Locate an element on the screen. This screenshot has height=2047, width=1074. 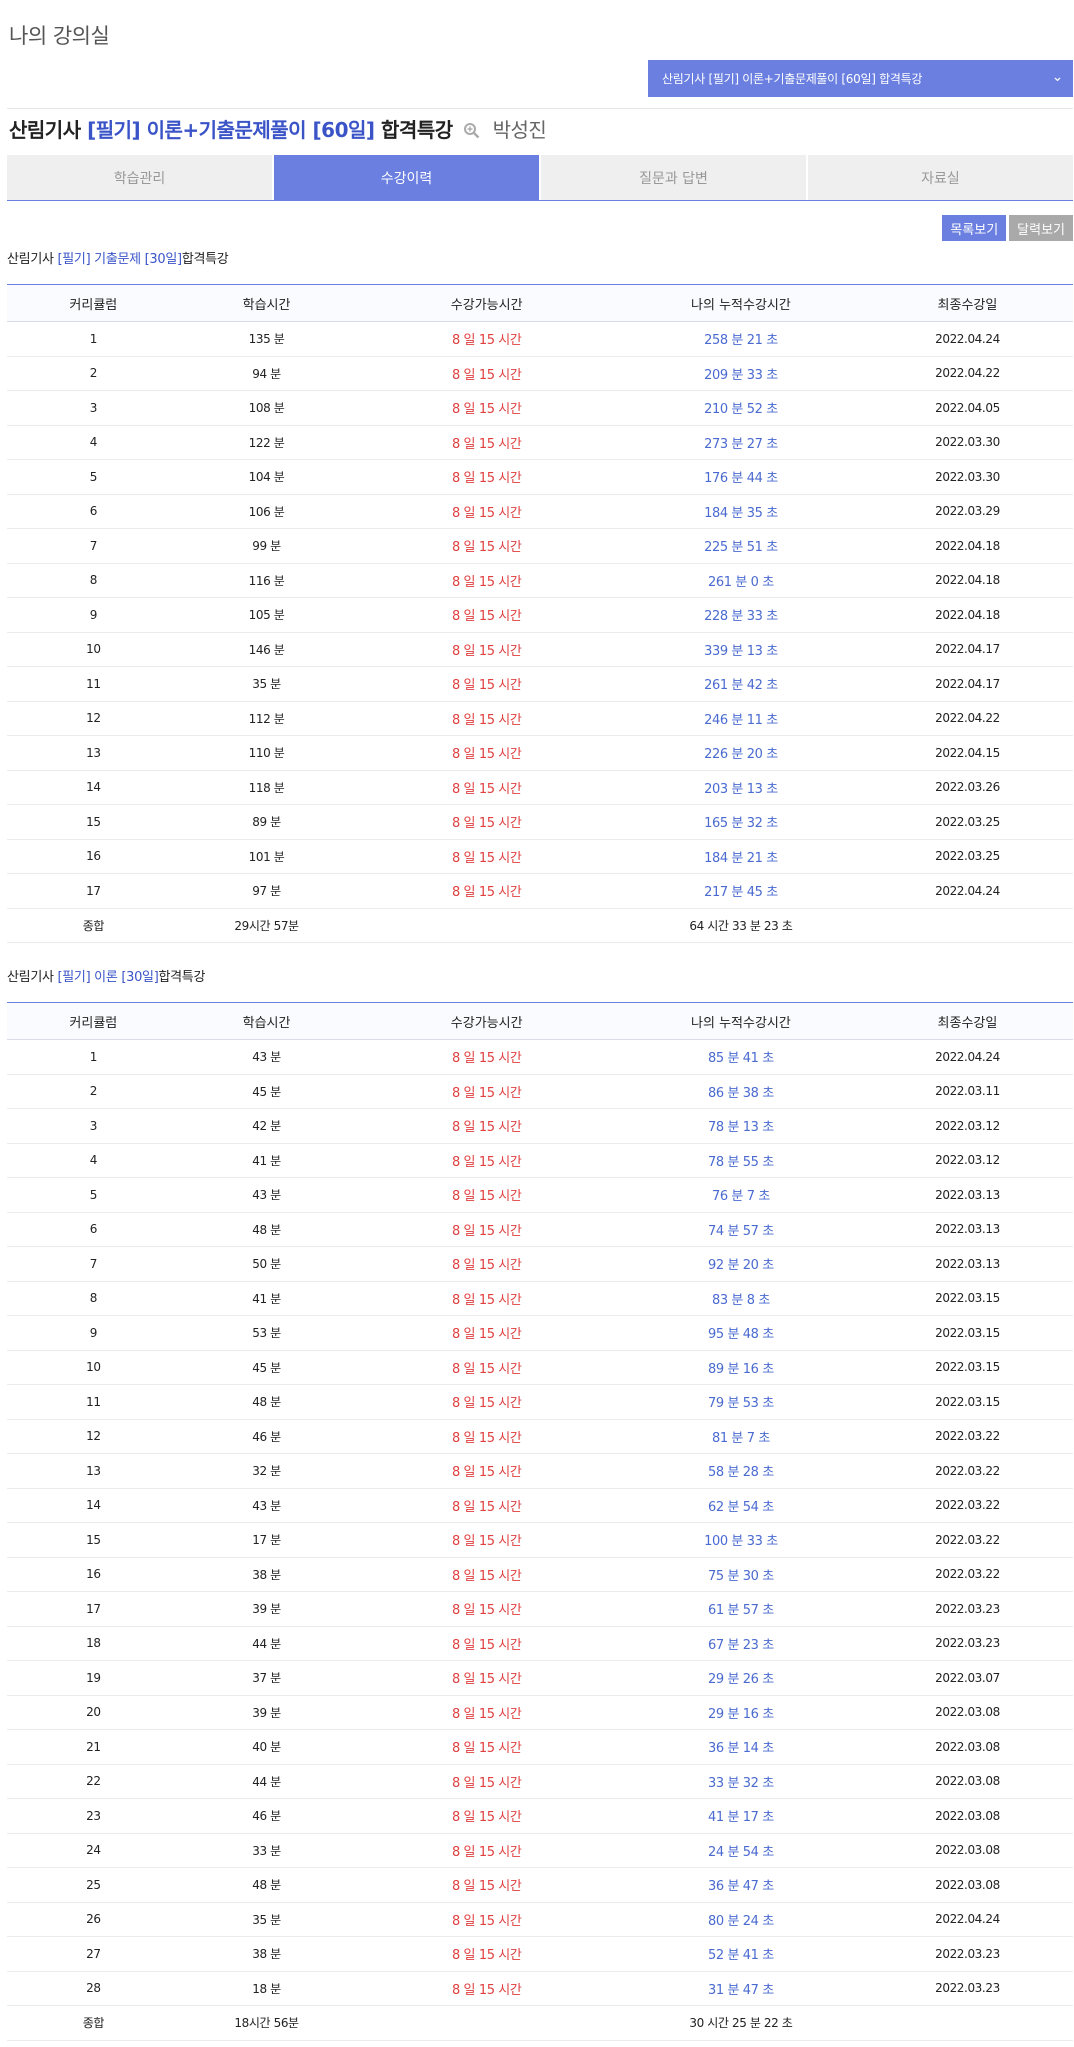
last-date-cell: 2022.04.05 is located at coordinates (967, 408).